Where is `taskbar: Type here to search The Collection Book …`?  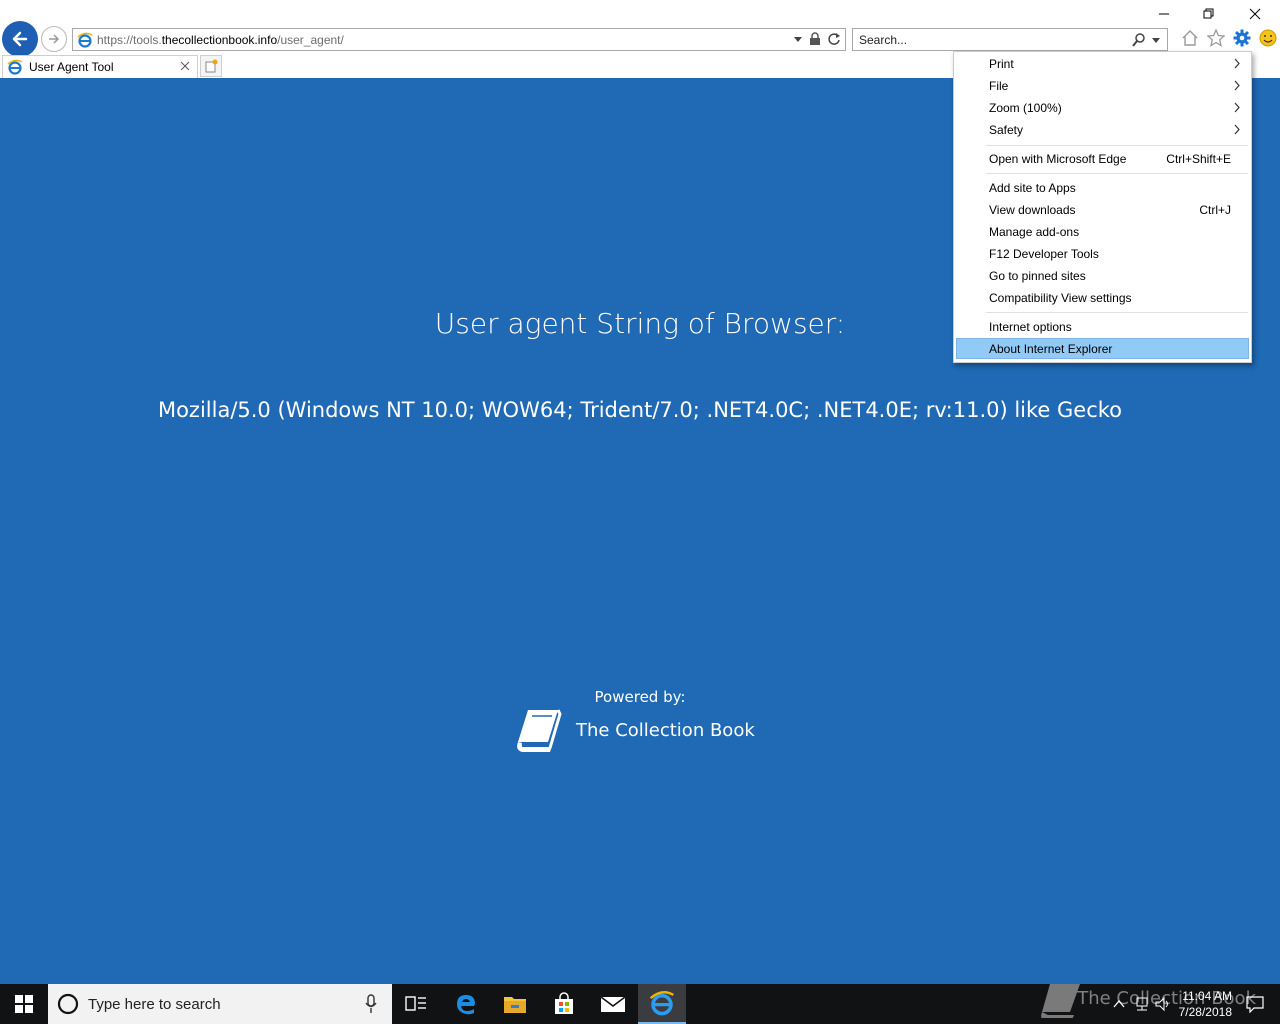 taskbar: Type here to search The Collection Book … is located at coordinates (640, 1004).